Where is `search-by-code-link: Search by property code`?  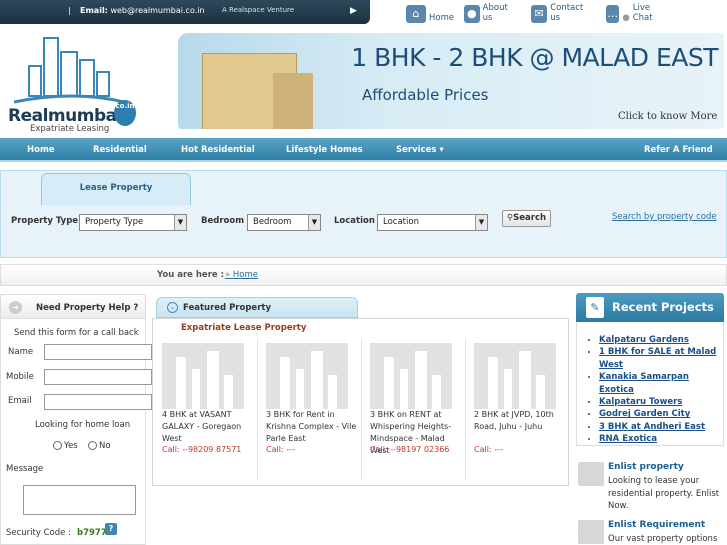 search-by-code-link: Search by property code is located at coordinates (664, 217).